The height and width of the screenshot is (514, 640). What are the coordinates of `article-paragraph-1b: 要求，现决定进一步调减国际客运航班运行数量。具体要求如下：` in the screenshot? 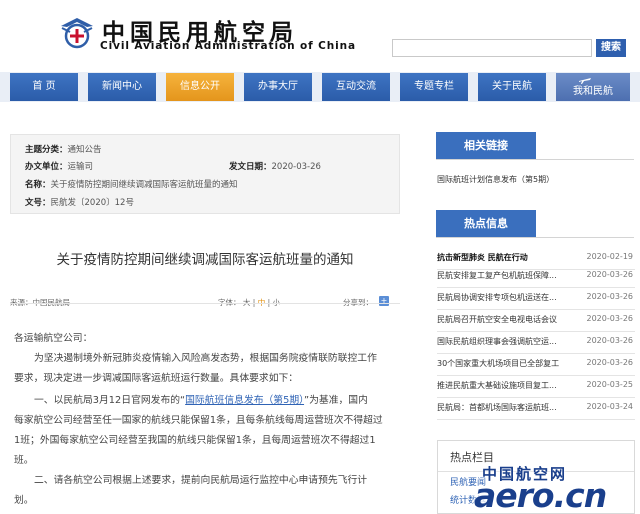 It's located at (156, 378).